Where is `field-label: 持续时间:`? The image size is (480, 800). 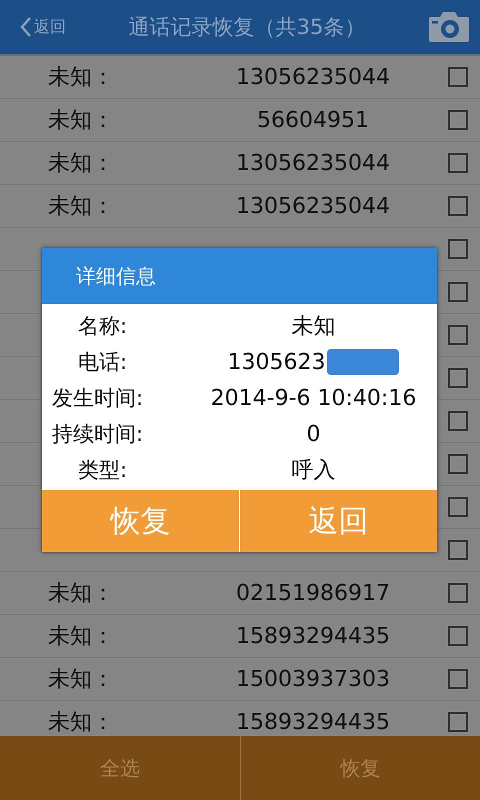 field-label: 持续时间: is located at coordinates (97, 434).